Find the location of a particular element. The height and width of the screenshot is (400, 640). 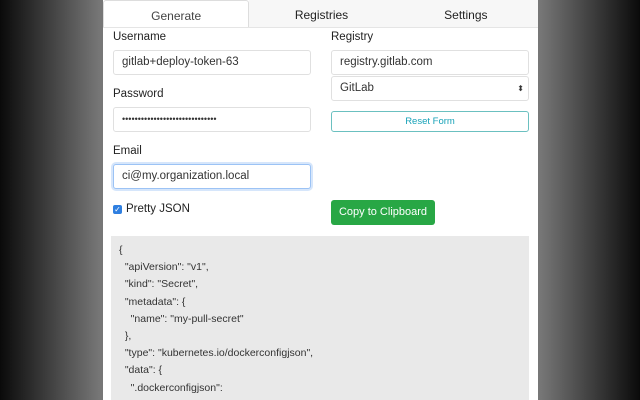

email-input: ci@my.organization.local is located at coordinates (212, 176).